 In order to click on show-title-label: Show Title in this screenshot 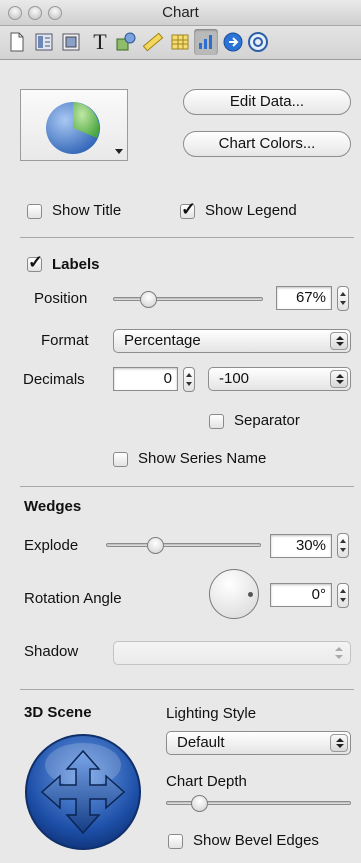, I will do `click(87, 210)`.